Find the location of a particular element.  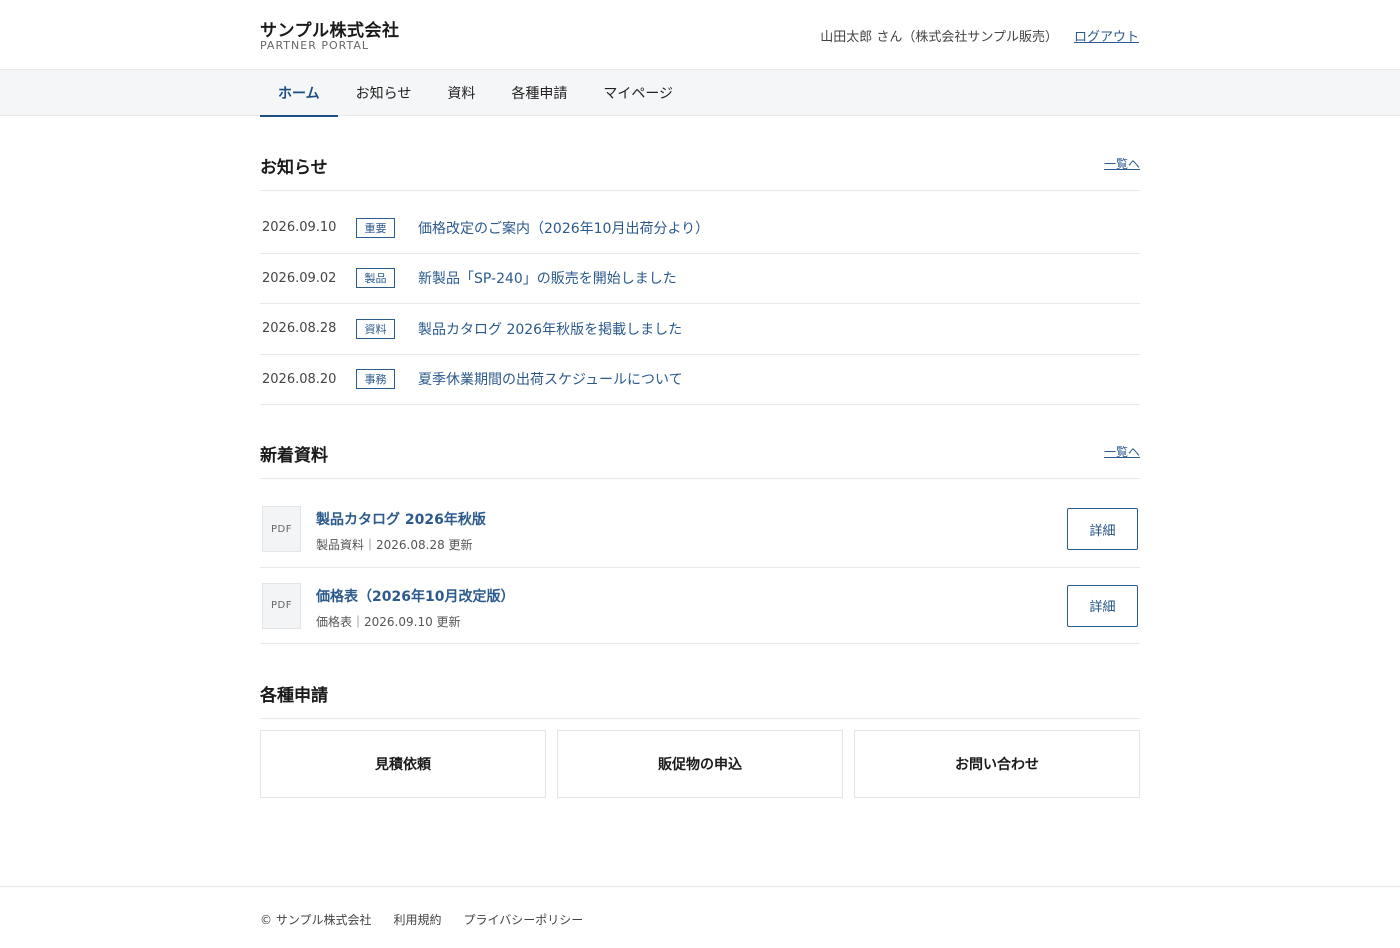

site-footer: © サンプル株式会社 利用規約 プライバシーポリシー is located at coordinates (700, 917).